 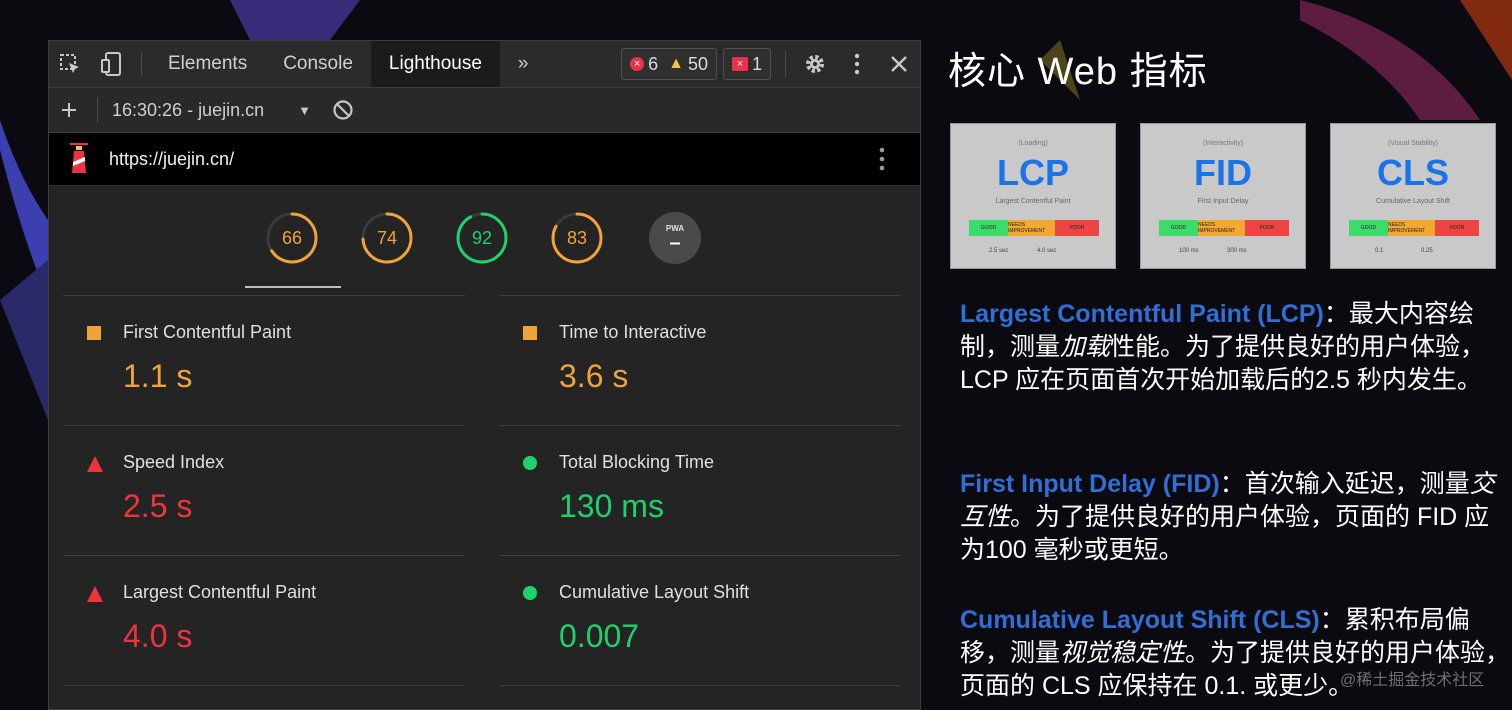 I want to click on metric-time-to-interactive: Time to Interactive 3.6 s, so click(x=700, y=360).